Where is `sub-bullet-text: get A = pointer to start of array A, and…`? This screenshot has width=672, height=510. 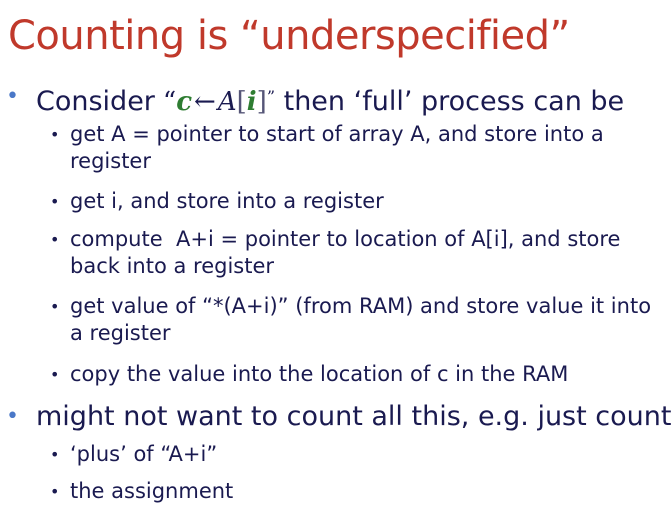 sub-bullet-text: get A = pointer to start of array A, and… is located at coordinates (337, 147).